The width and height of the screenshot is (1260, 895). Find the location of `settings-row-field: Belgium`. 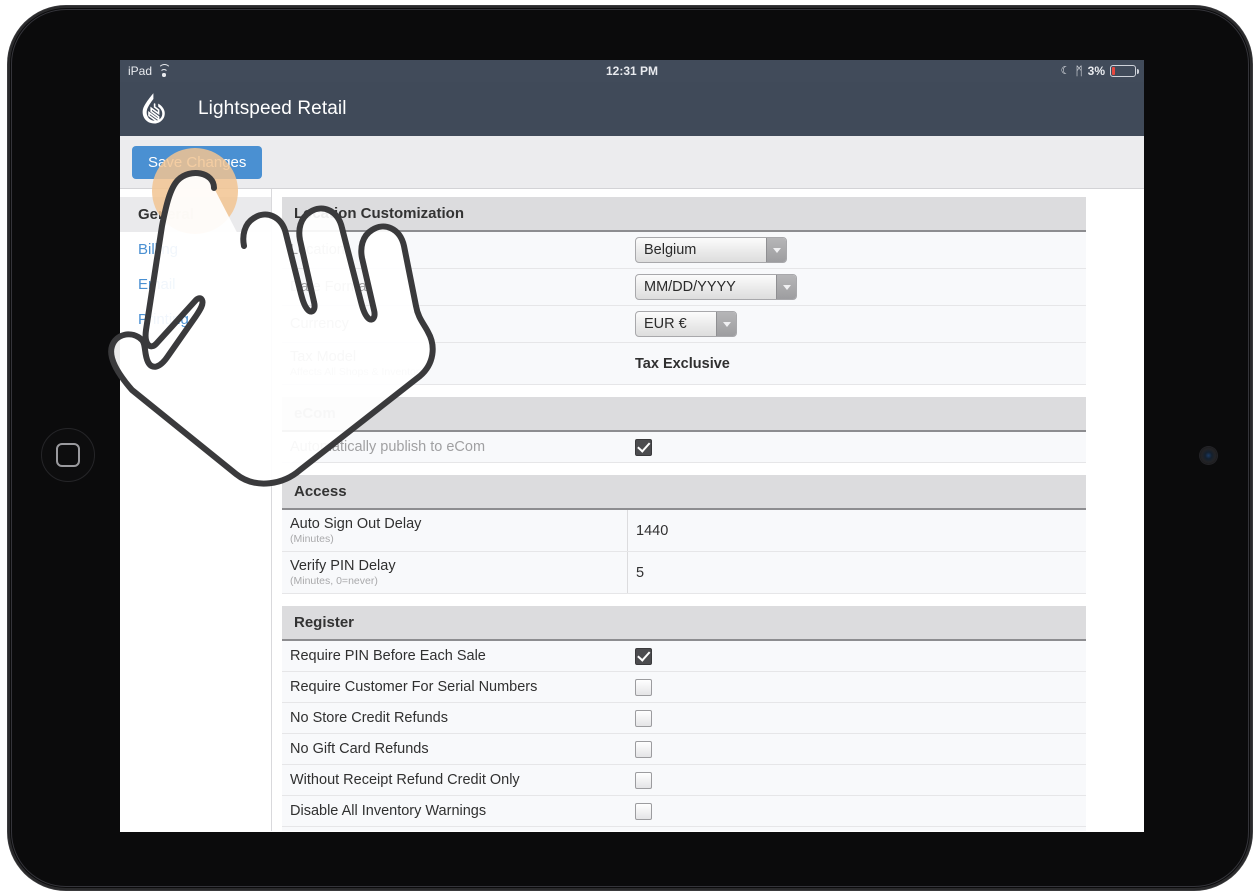

settings-row-field: Belgium is located at coordinates (856, 250).